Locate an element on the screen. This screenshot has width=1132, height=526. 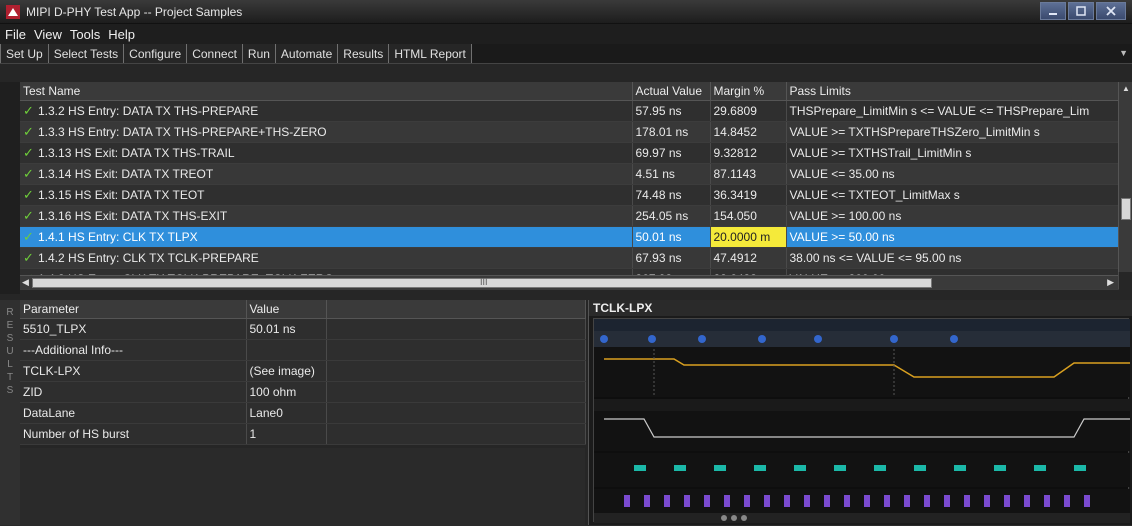
margin-cell: 14.8452 is located at coordinates (748, 132).